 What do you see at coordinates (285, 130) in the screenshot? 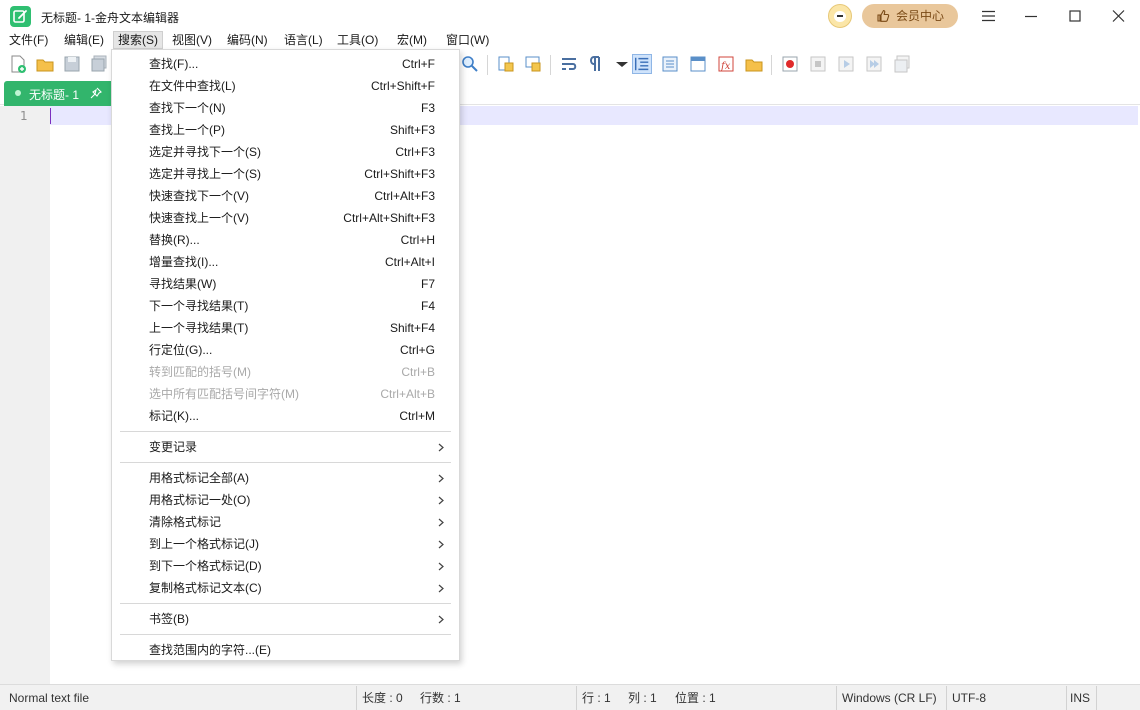
I see `menu-item-find-previous: 查找上一个(P) Shift+F3` at bounding box center [285, 130].